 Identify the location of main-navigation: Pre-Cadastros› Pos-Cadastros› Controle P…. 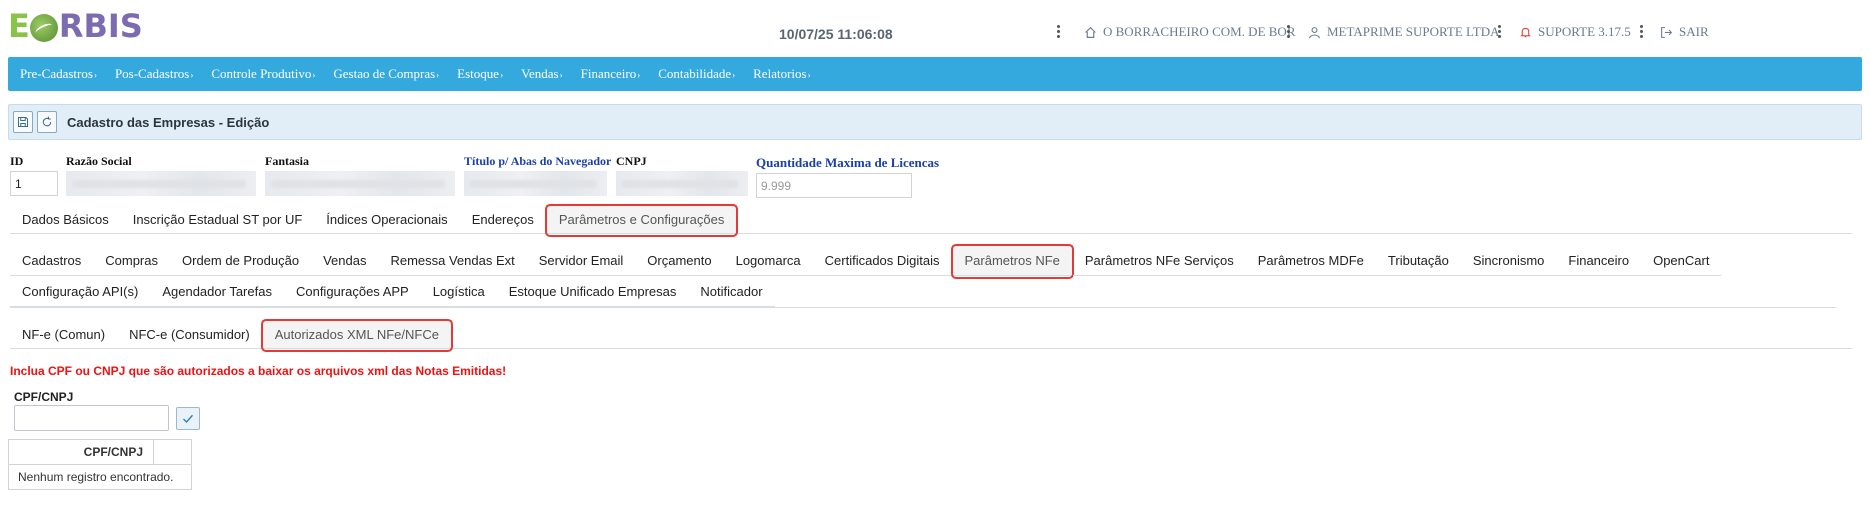
(935, 74).